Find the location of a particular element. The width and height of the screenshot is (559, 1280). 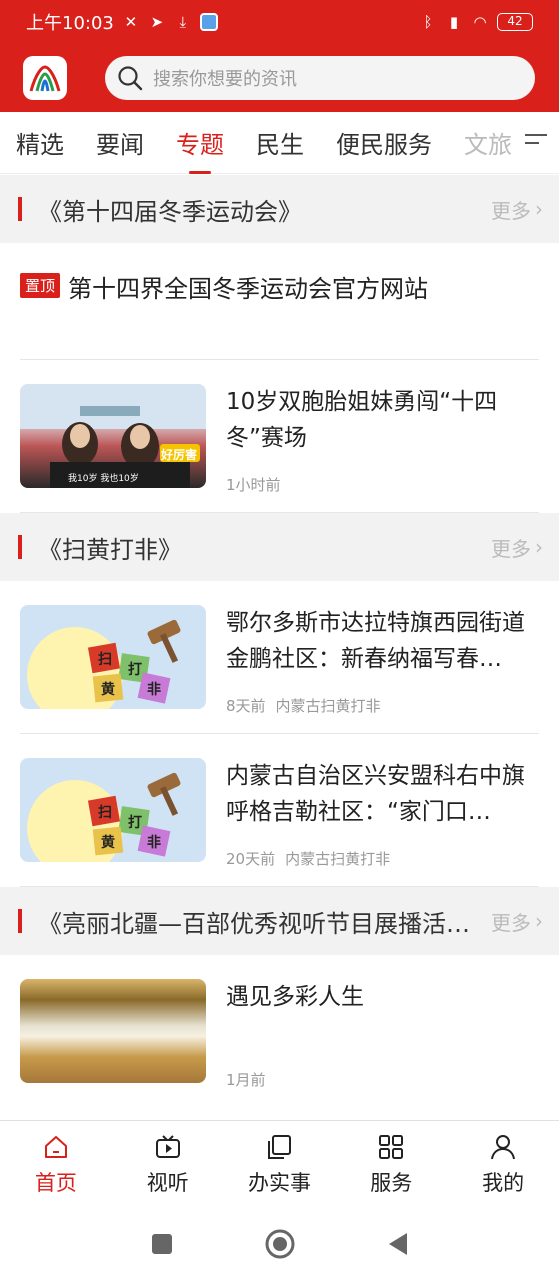

status-bar: 上午10:03 ✕ ➤ ⤓ ᛒ ▮ ◠ 42 is located at coordinates (279, 22).